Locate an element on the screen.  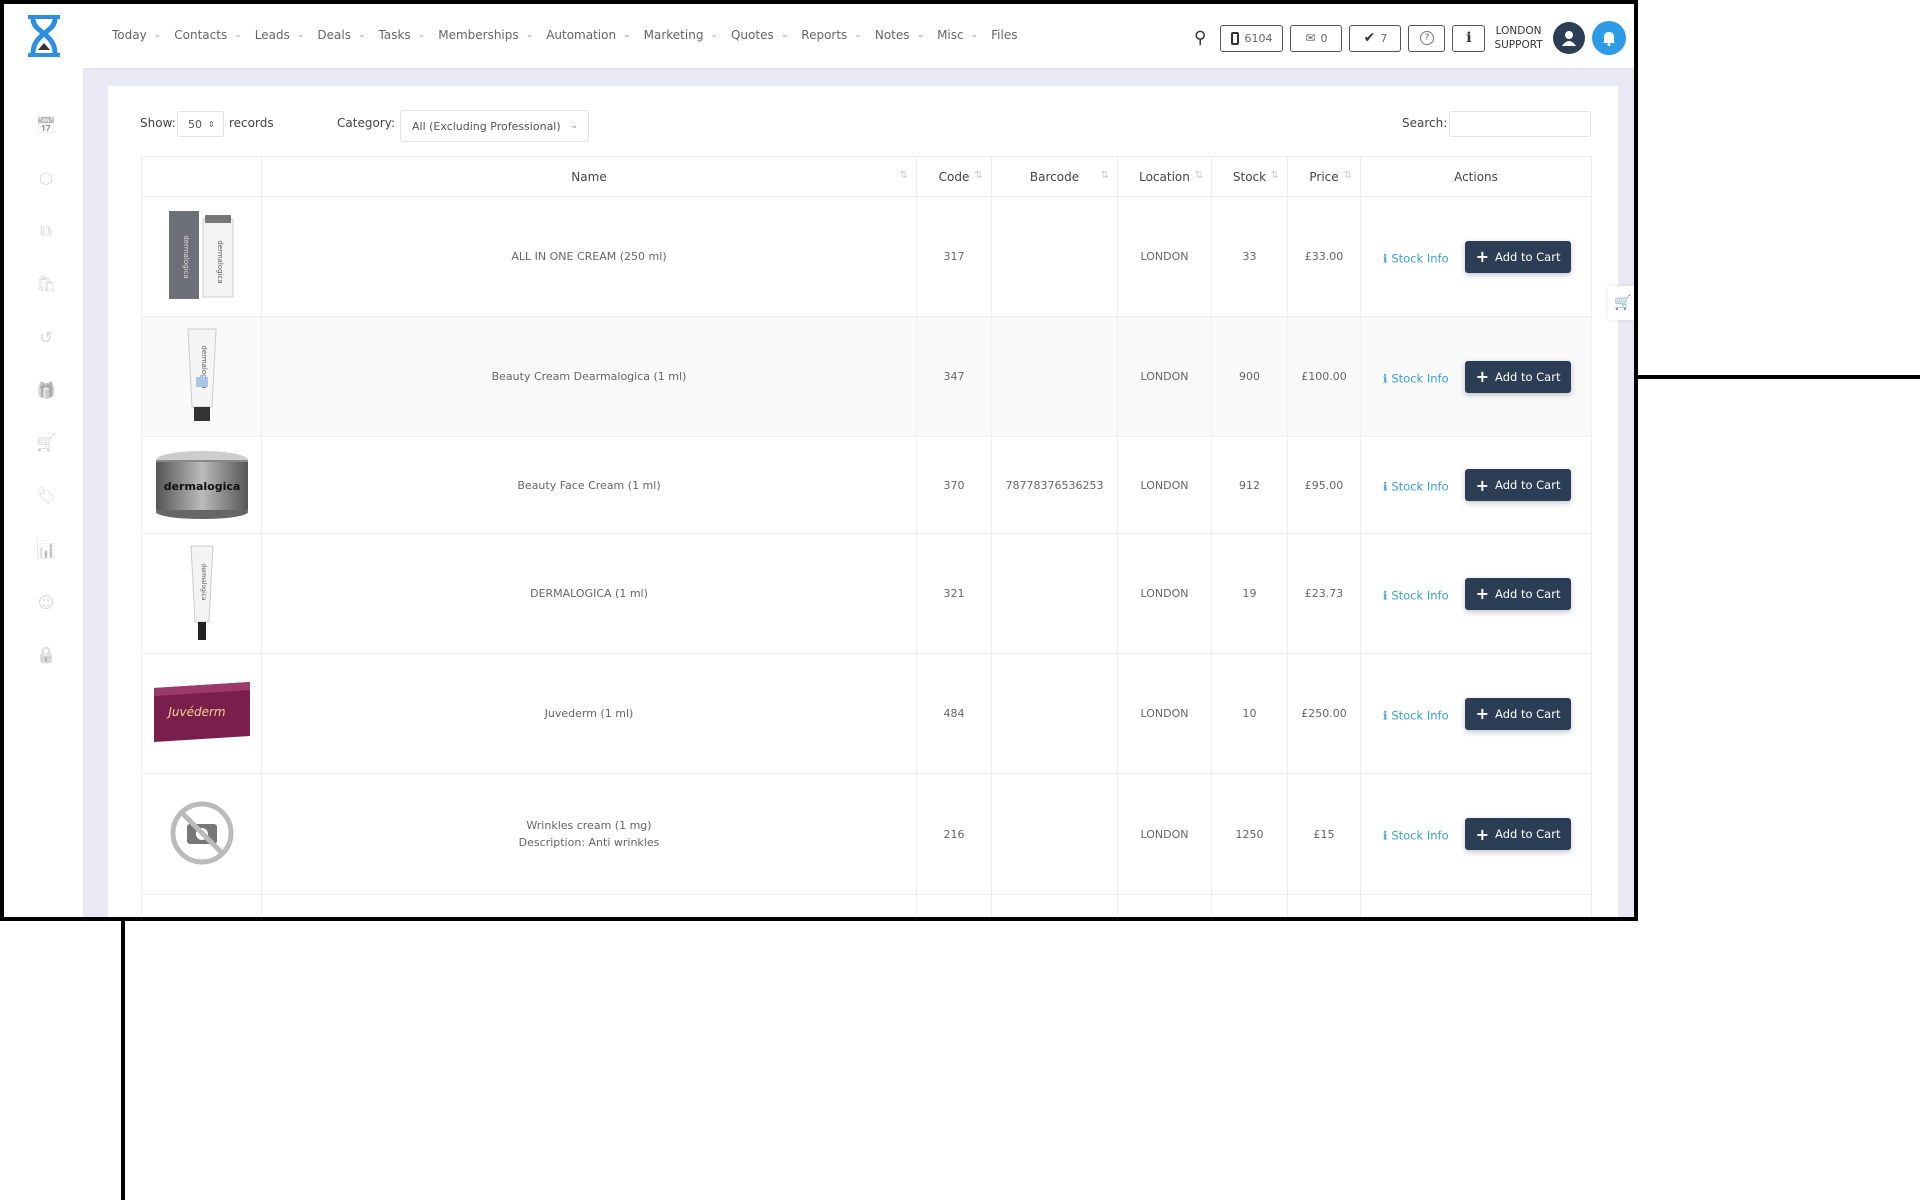
gift-icon: 🎁 is located at coordinates (46, 390).